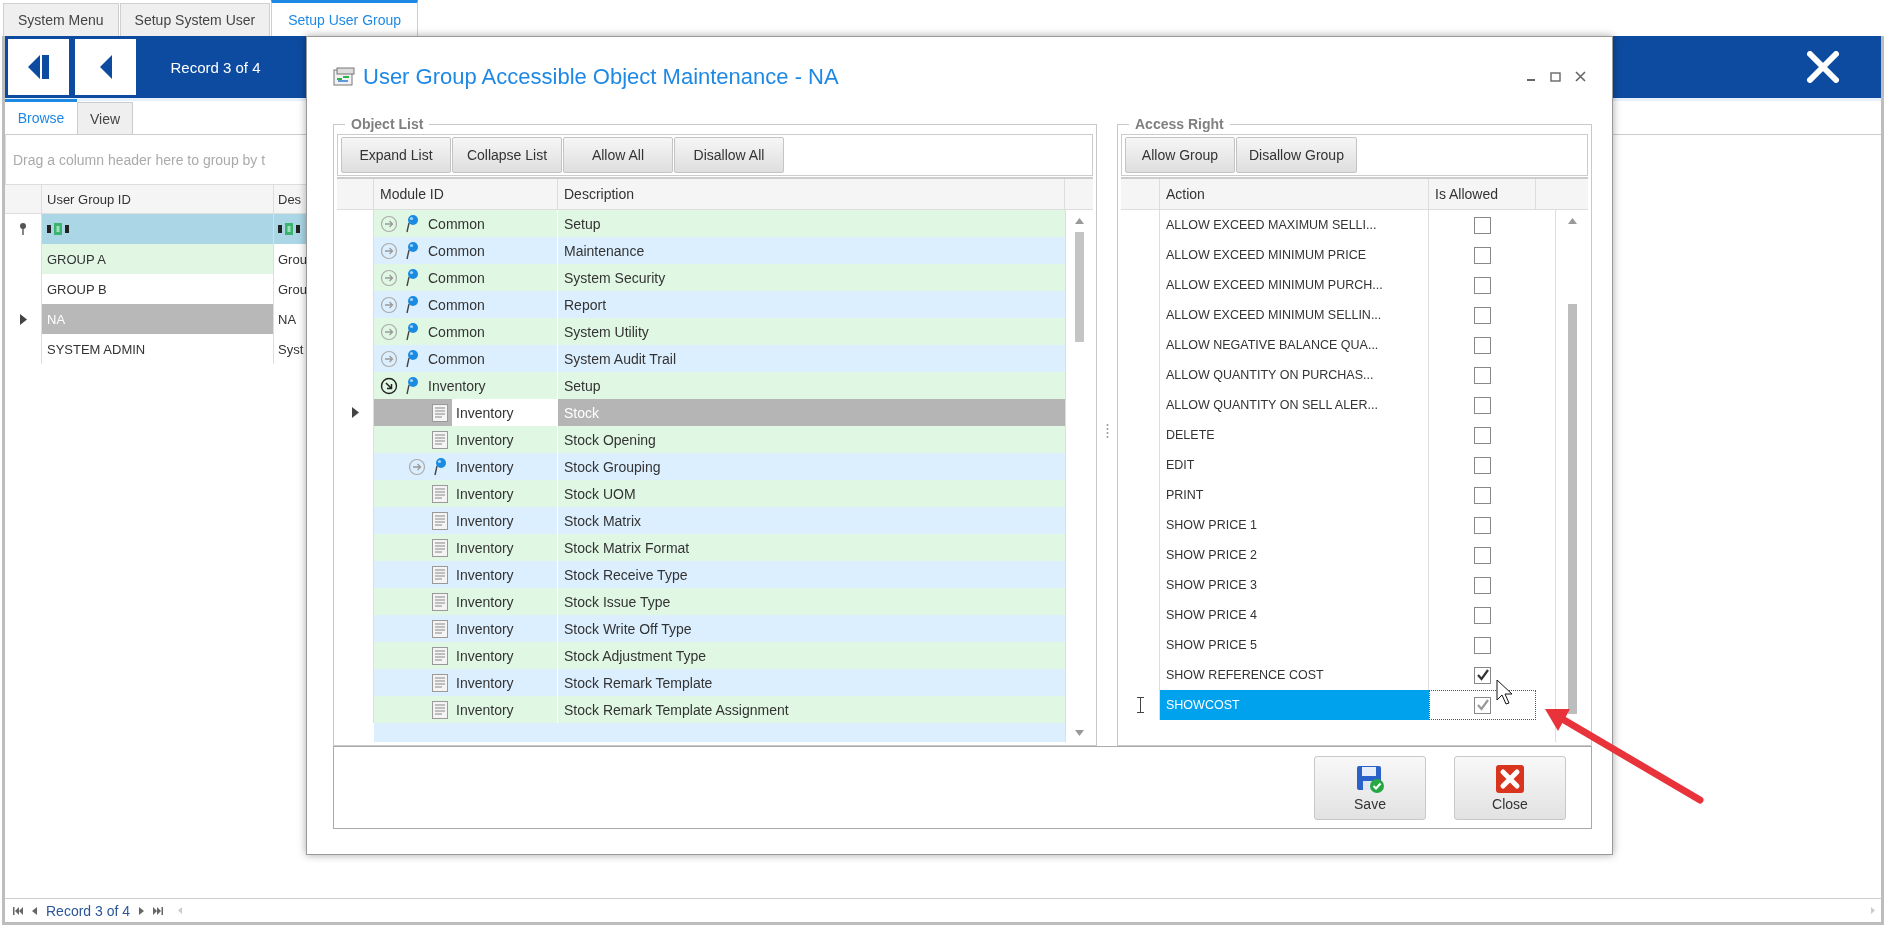 This screenshot has height=929, width=1886. I want to click on column-header: Description, so click(811, 194).